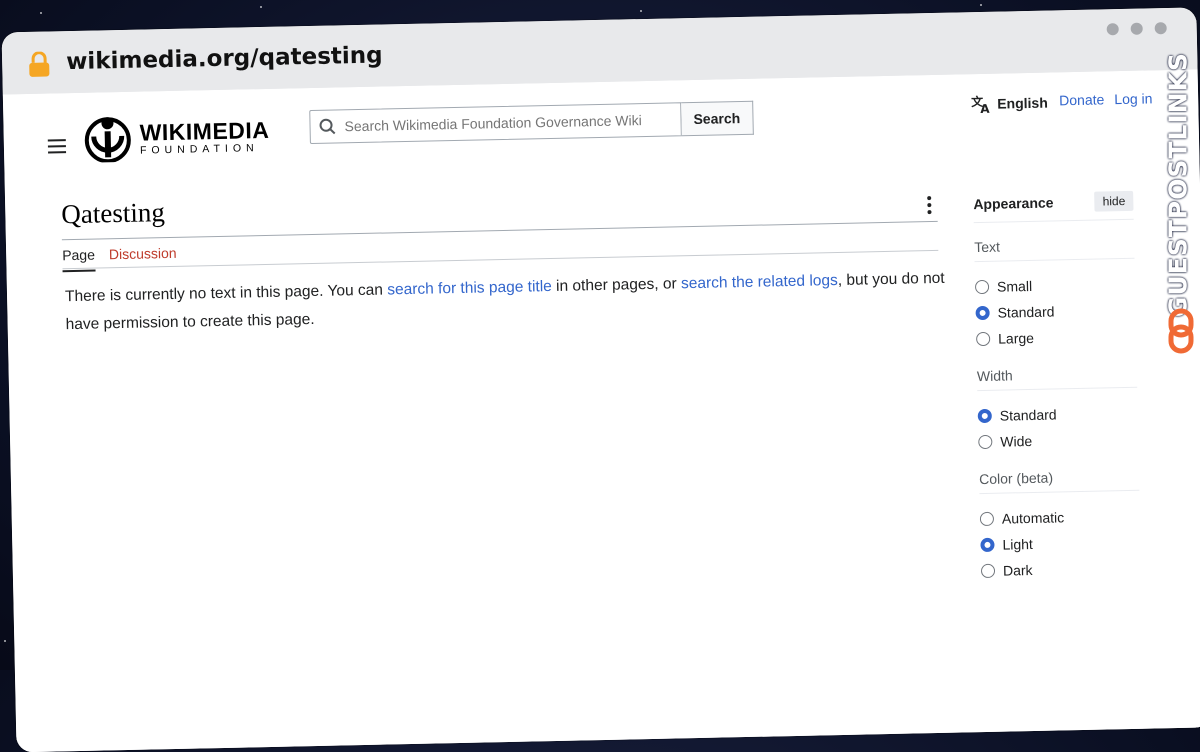  Describe the element at coordinates (113, 213) in the screenshot. I see `page-title: Qatesting` at that location.